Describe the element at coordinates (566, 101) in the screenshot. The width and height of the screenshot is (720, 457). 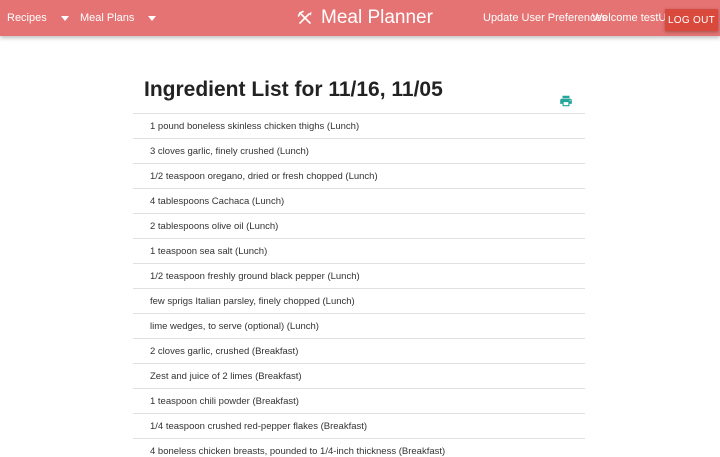
I see `print-icon` at that location.